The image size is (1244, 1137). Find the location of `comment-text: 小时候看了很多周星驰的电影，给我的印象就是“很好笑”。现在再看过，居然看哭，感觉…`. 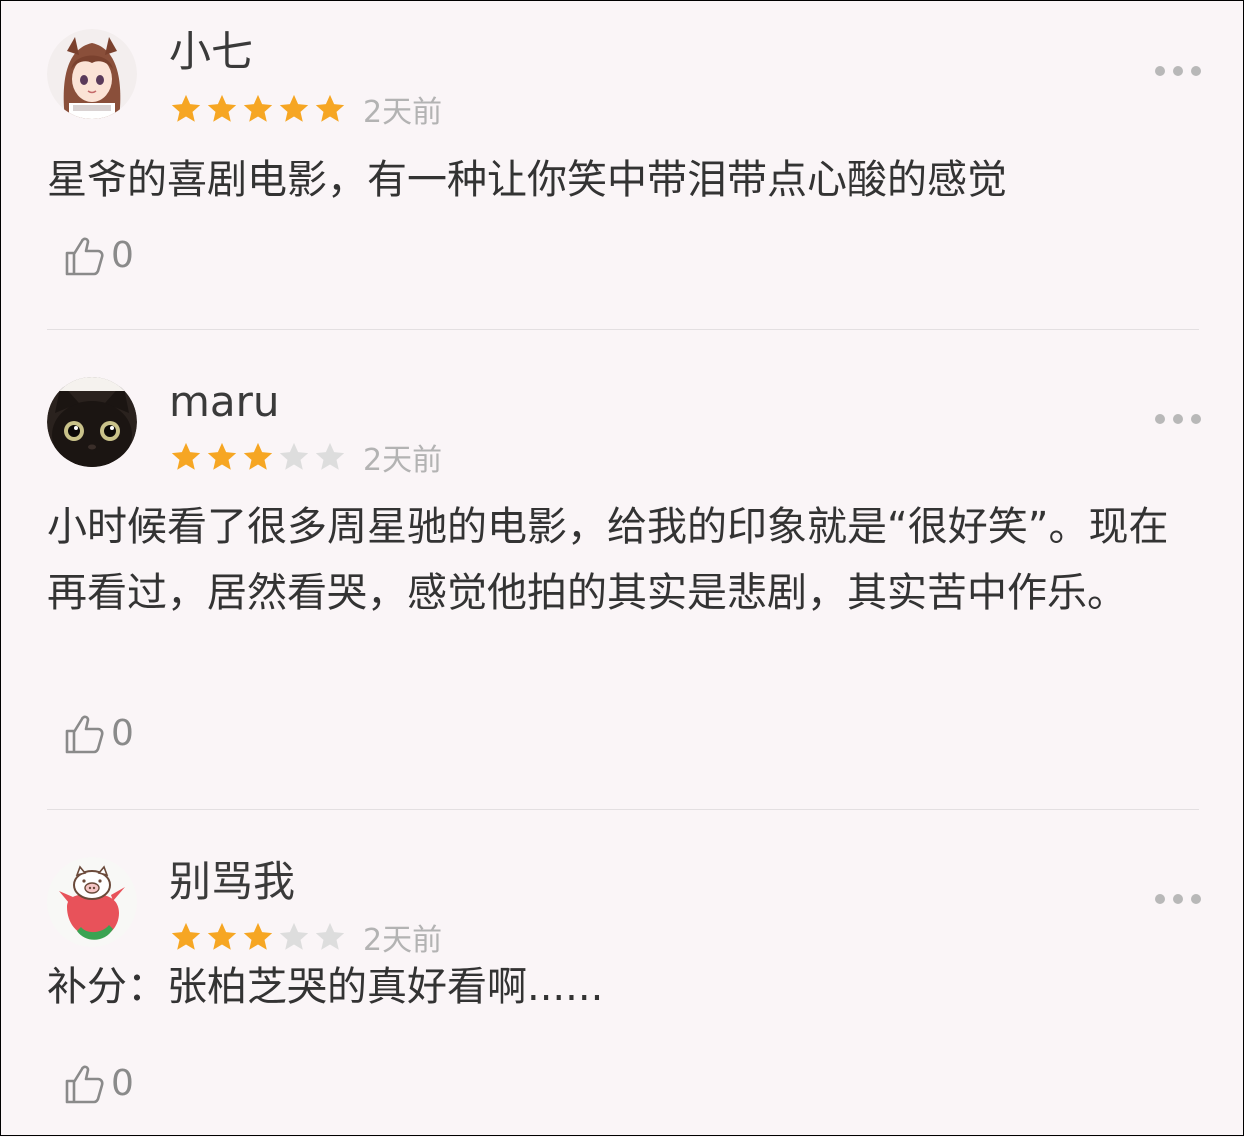

comment-text: 小时候看了很多周星驰的电影，给我的印象就是“很好笑”。现在再看过，居然看哭，感觉… is located at coordinates (608, 560).